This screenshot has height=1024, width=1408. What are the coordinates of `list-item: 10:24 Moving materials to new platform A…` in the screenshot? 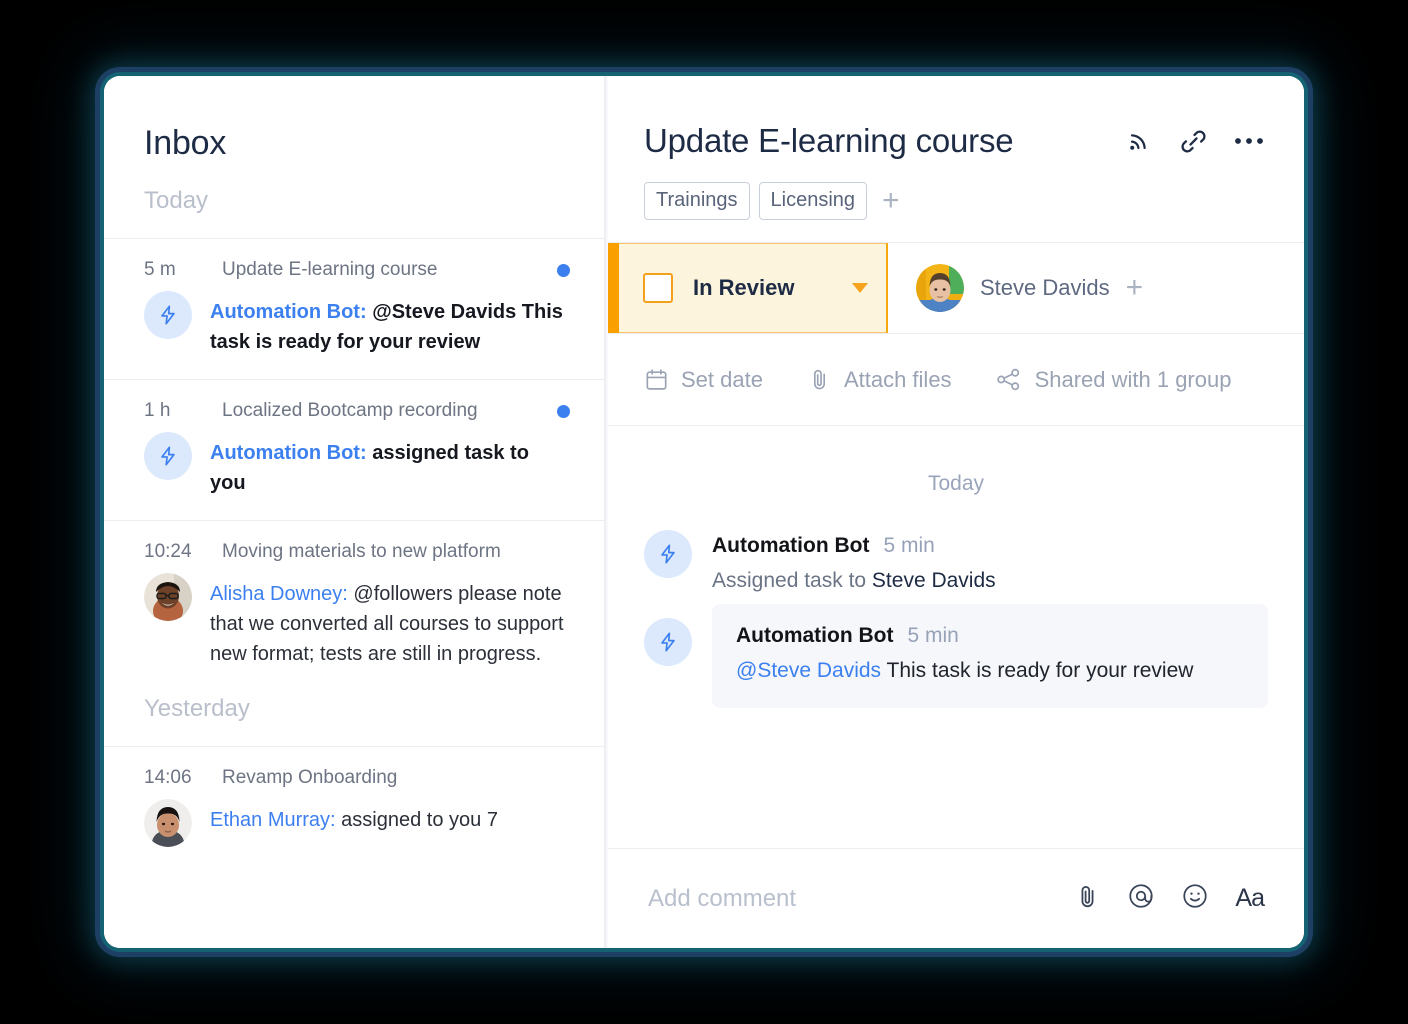 It's located at (354, 599).